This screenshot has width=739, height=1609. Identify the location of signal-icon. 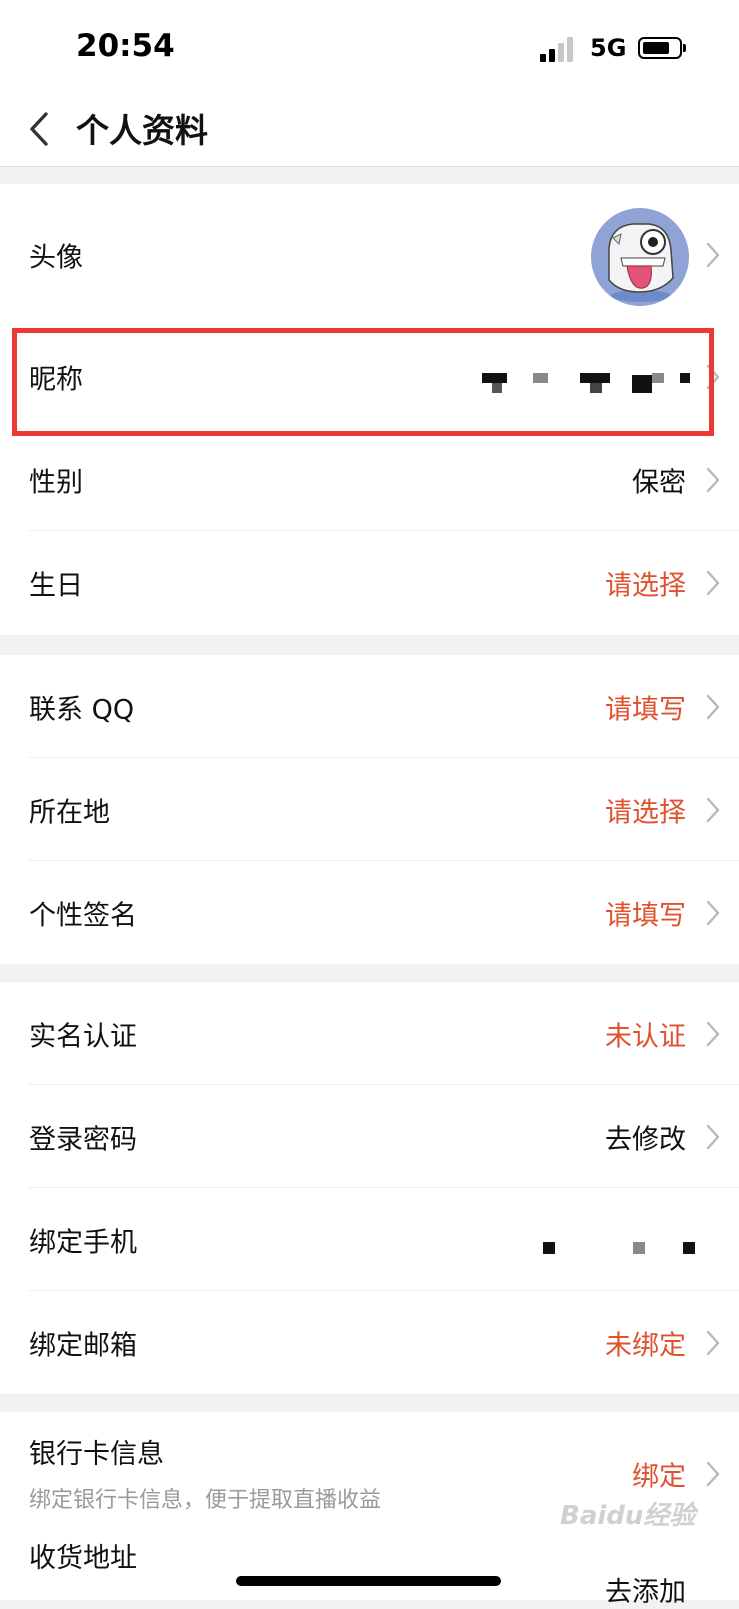
(560, 49).